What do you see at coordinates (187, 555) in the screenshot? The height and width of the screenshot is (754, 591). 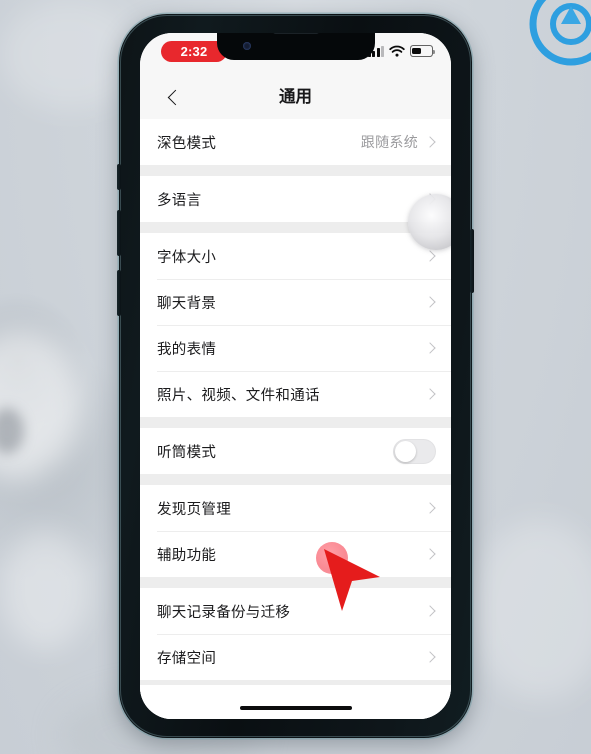 I see `row-label: 辅助功能` at bounding box center [187, 555].